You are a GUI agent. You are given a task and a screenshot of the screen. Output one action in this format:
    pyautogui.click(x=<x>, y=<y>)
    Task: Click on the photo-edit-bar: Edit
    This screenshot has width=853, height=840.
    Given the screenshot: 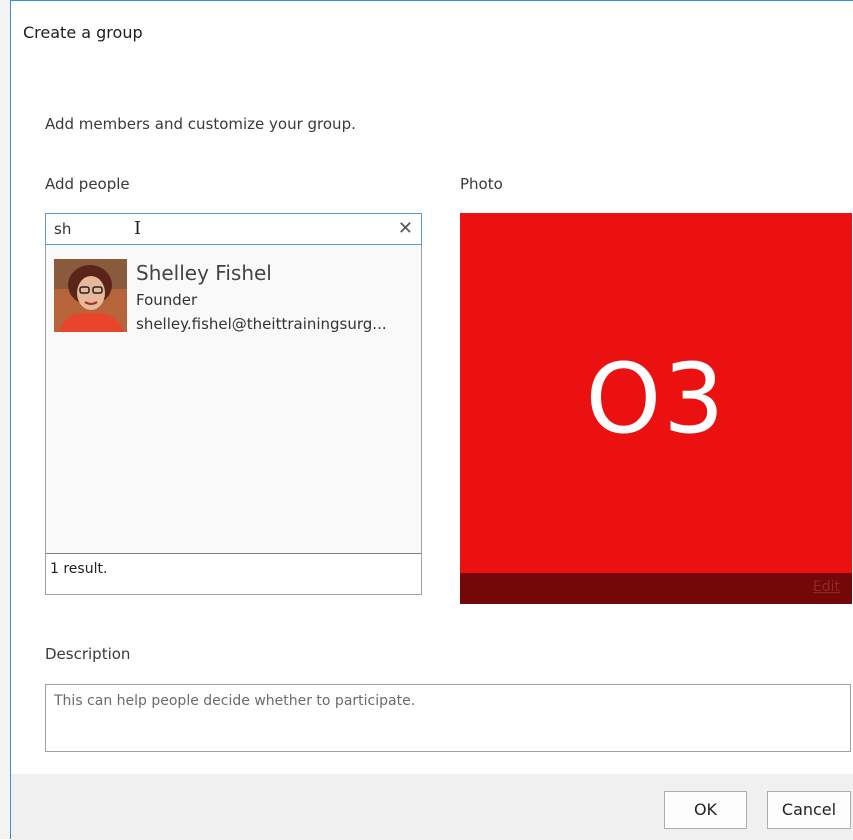 What is the action you would take?
    pyautogui.click(x=656, y=588)
    